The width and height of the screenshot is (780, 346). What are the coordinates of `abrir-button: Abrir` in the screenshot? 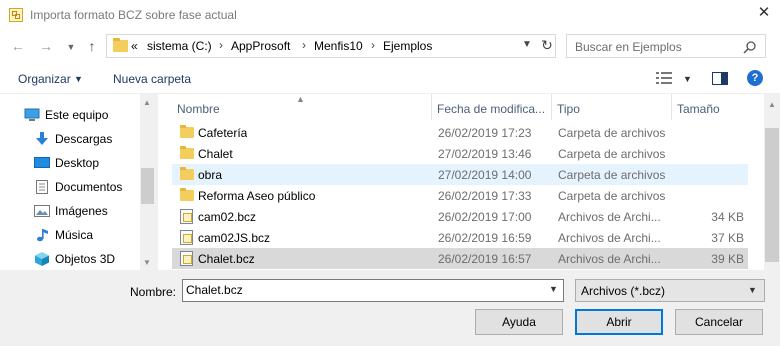 It's located at (619, 322).